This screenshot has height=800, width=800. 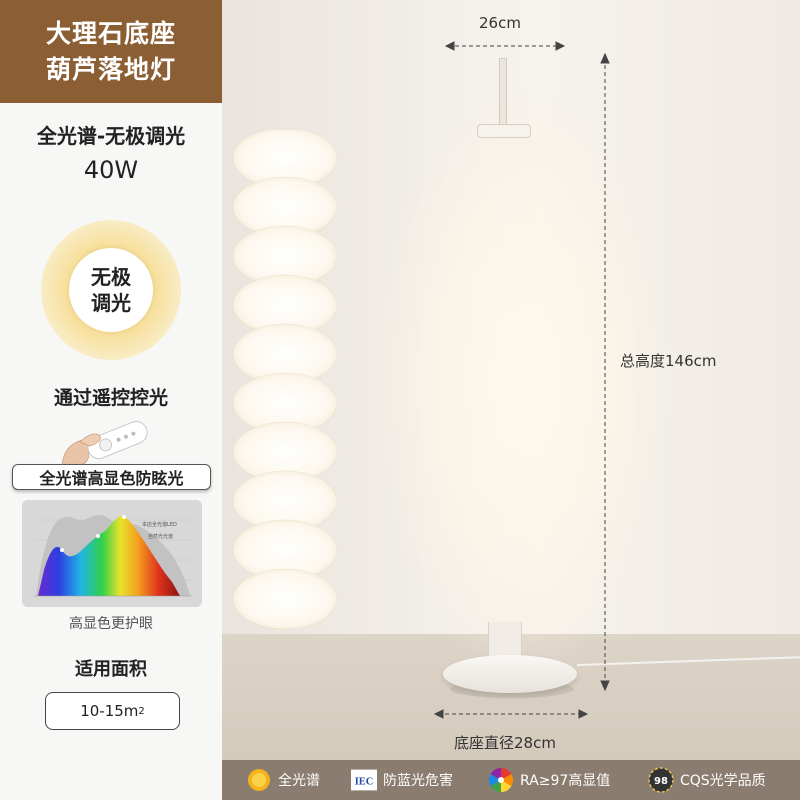 I want to click on badge-label-0: 全光谱, so click(x=299, y=781).